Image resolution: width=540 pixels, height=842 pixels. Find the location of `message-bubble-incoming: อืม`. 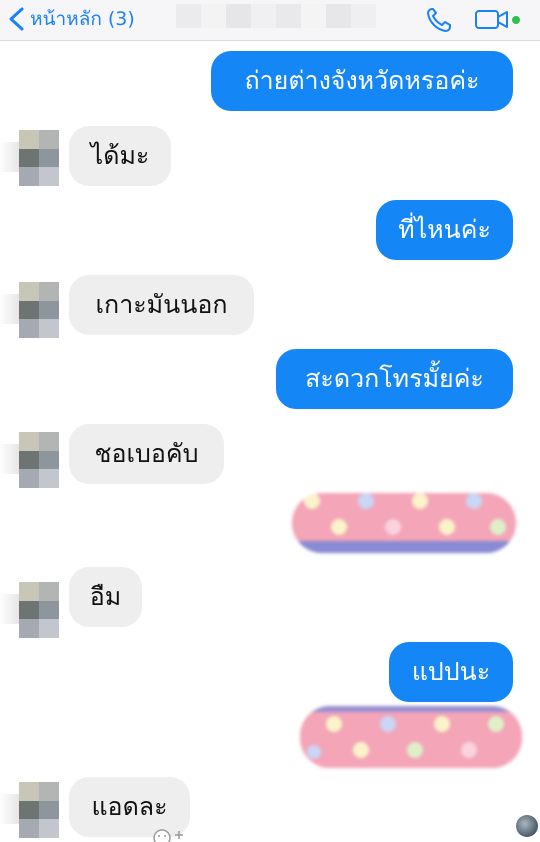

message-bubble-incoming: อืม is located at coordinates (105, 597).